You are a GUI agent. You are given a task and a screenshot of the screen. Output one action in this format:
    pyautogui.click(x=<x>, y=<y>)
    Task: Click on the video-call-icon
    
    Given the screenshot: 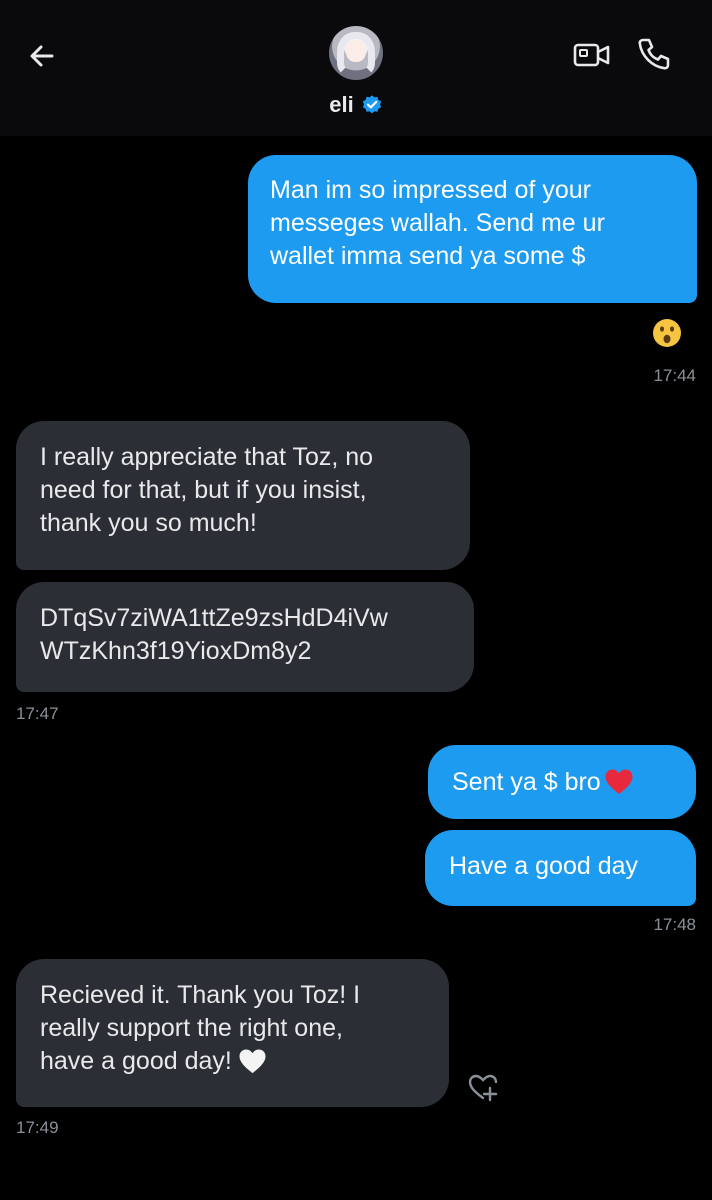 What is the action you would take?
    pyautogui.click(x=592, y=55)
    